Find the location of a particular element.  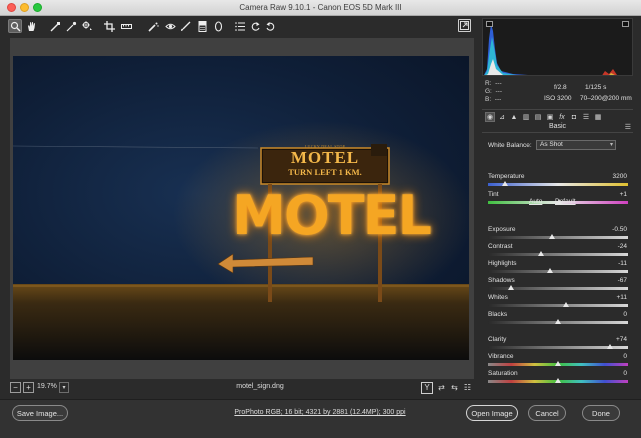

zoom-out-button: − is located at coordinates (15, 387).